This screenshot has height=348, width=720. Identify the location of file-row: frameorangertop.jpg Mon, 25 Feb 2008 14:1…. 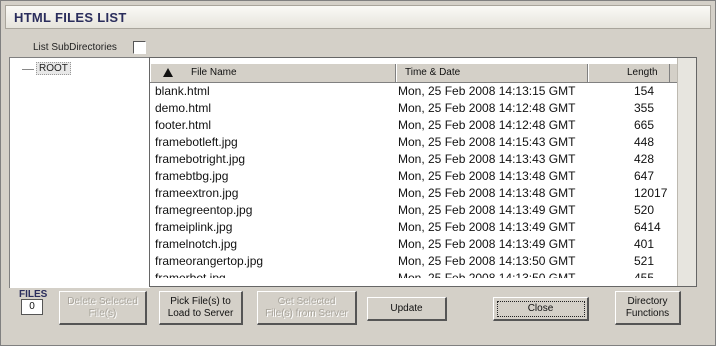
(414, 261).